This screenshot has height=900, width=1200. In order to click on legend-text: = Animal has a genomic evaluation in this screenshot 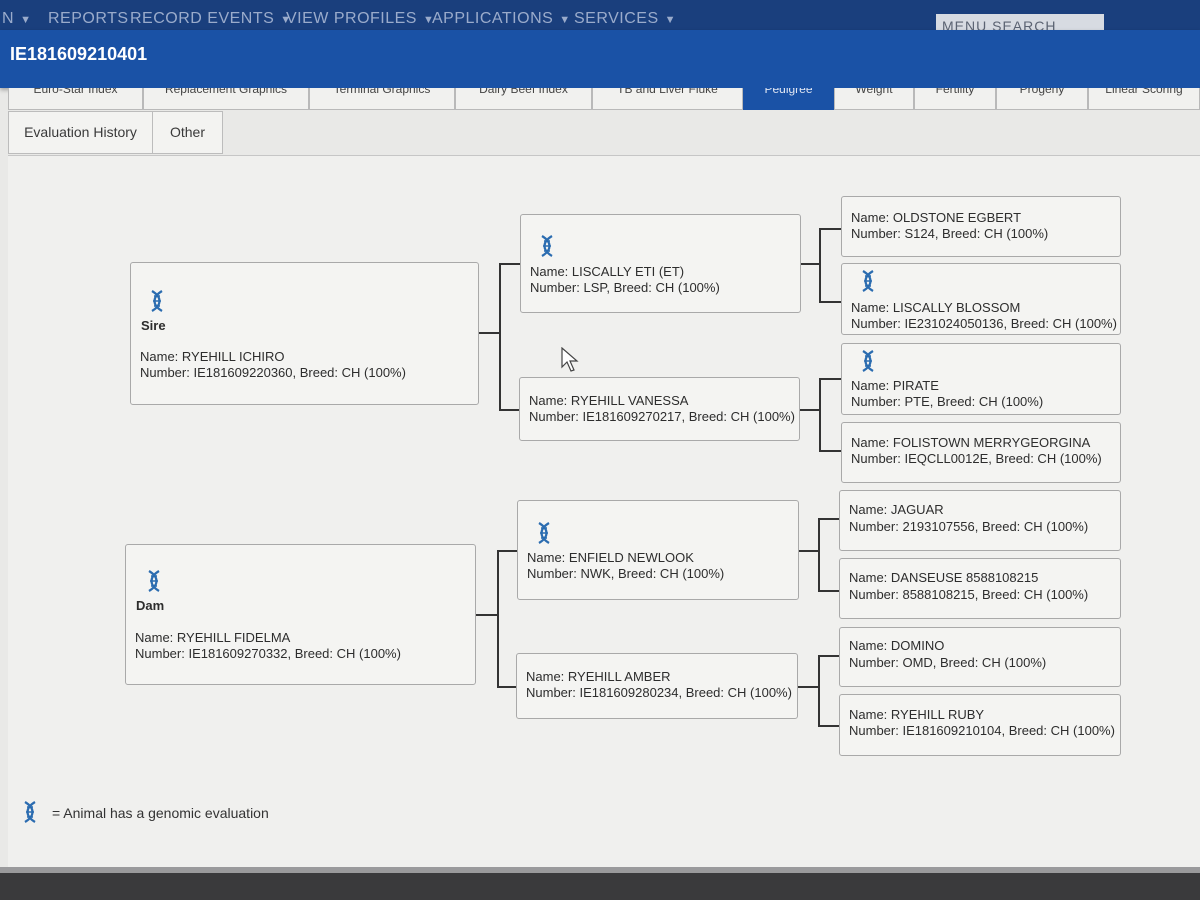, I will do `click(160, 813)`.